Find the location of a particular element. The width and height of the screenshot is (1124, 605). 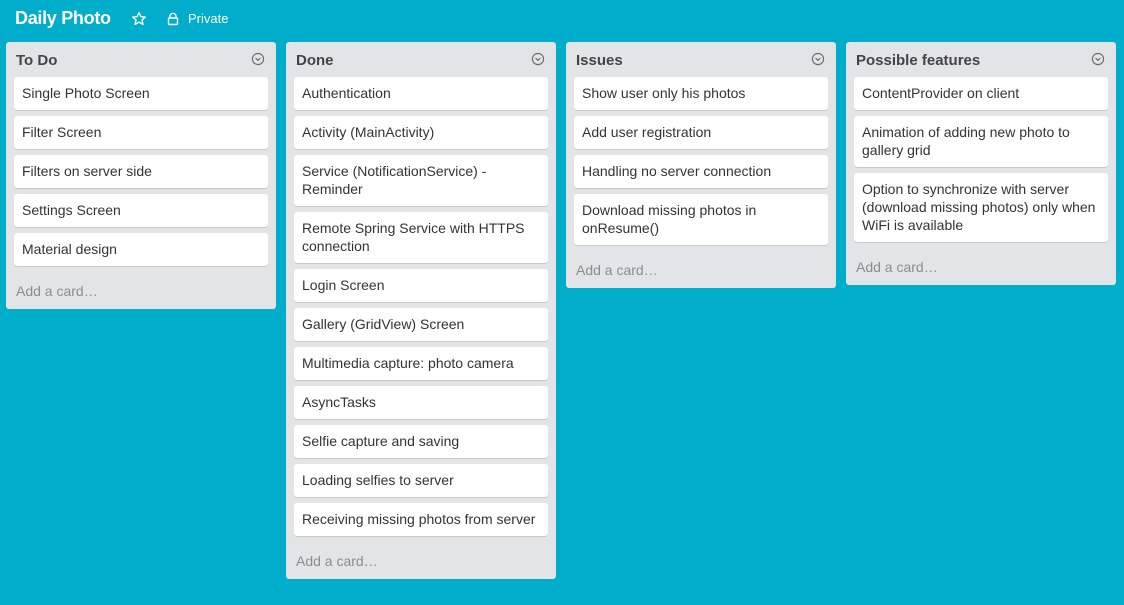

privacy-button: Private is located at coordinates (197, 19).